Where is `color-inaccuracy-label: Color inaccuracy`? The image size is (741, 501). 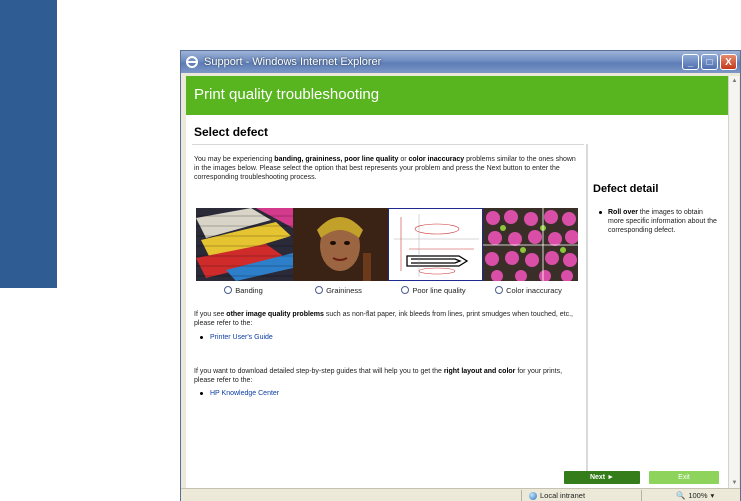
color-inaccuracy-label: Color inaccuracy is located at coordinates (534, 290).